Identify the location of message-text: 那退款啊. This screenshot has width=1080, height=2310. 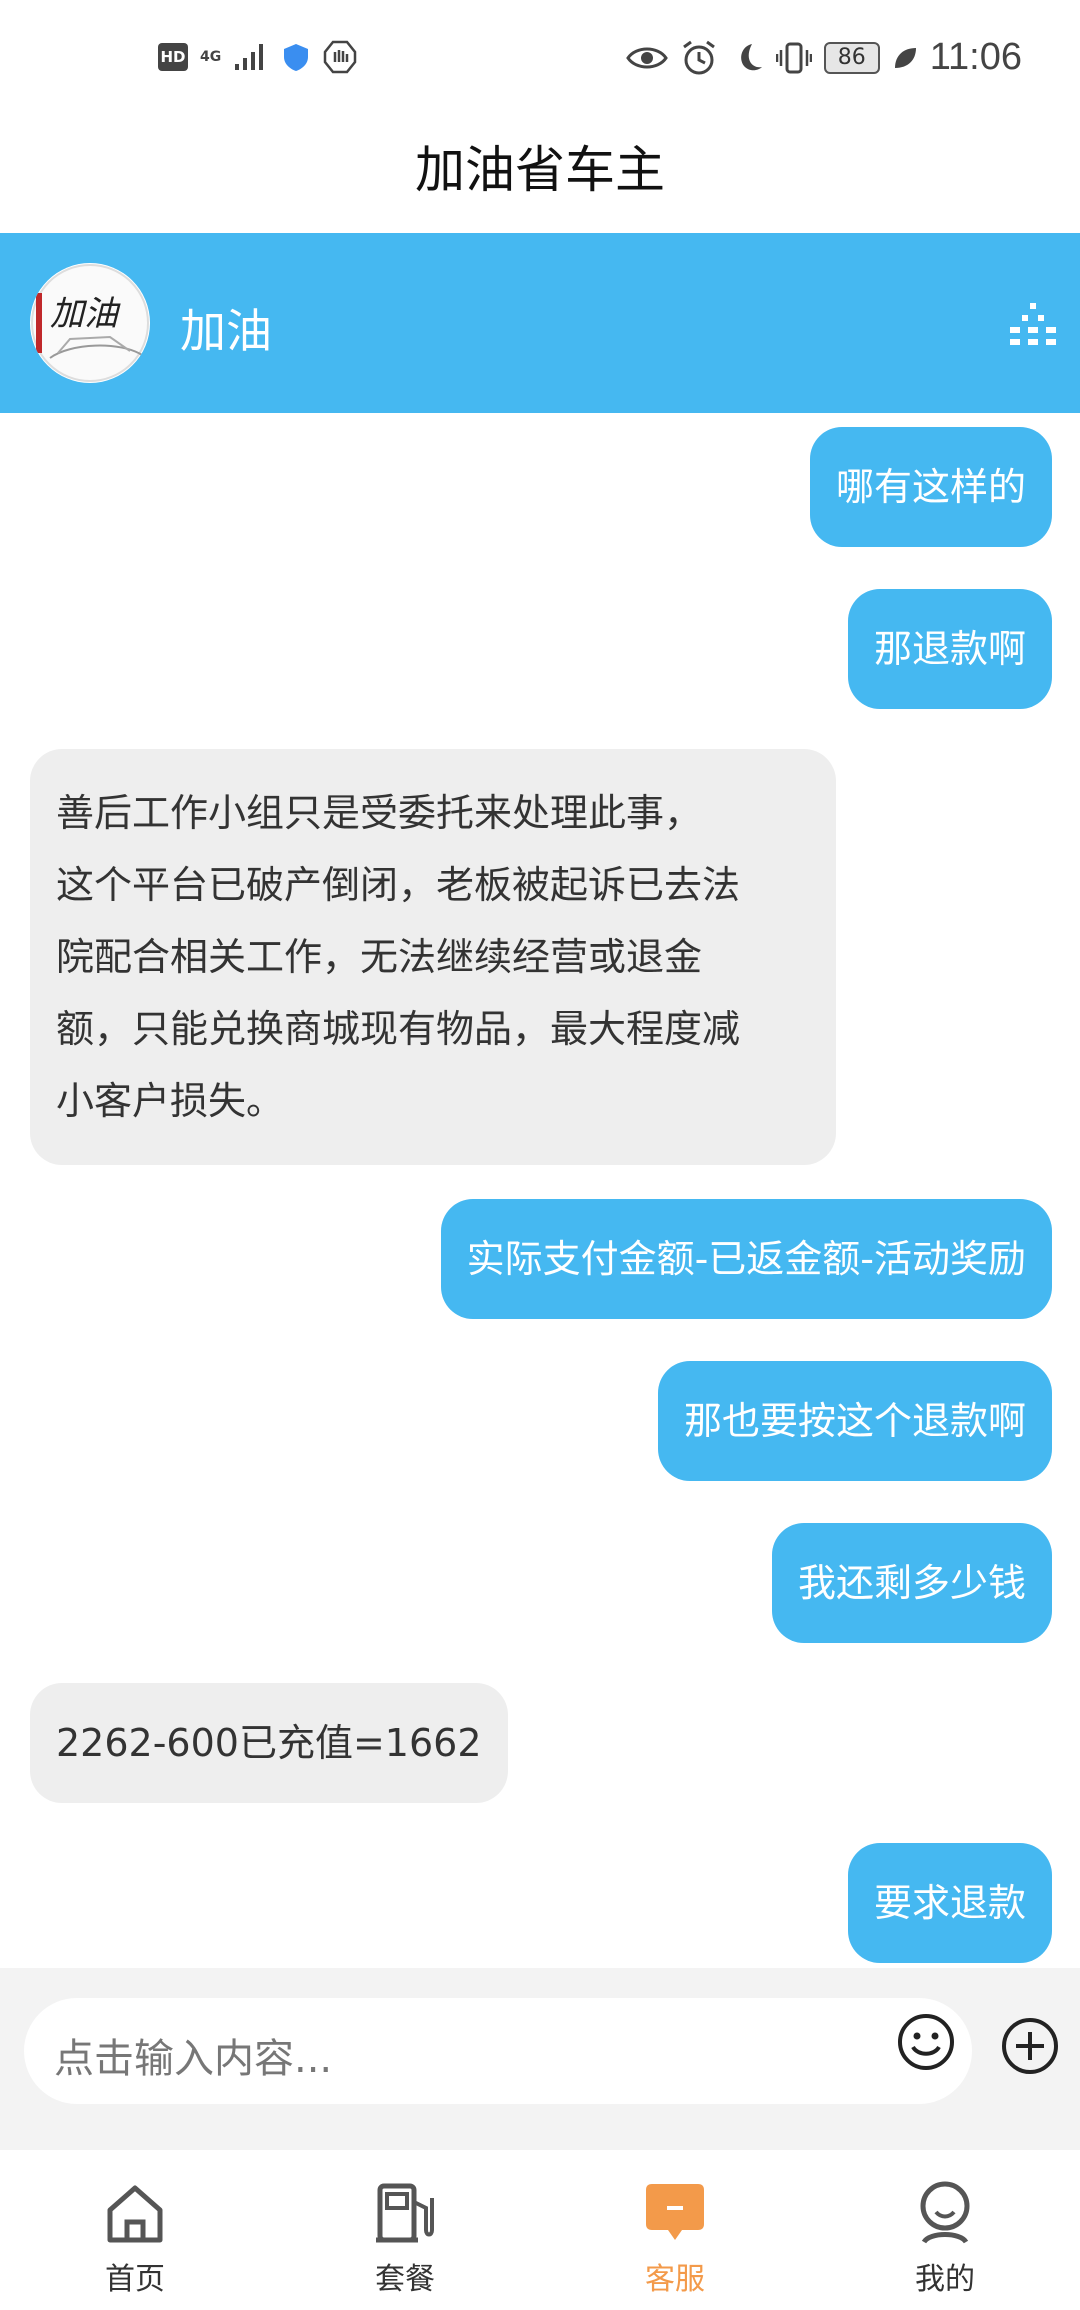
(949, 649).